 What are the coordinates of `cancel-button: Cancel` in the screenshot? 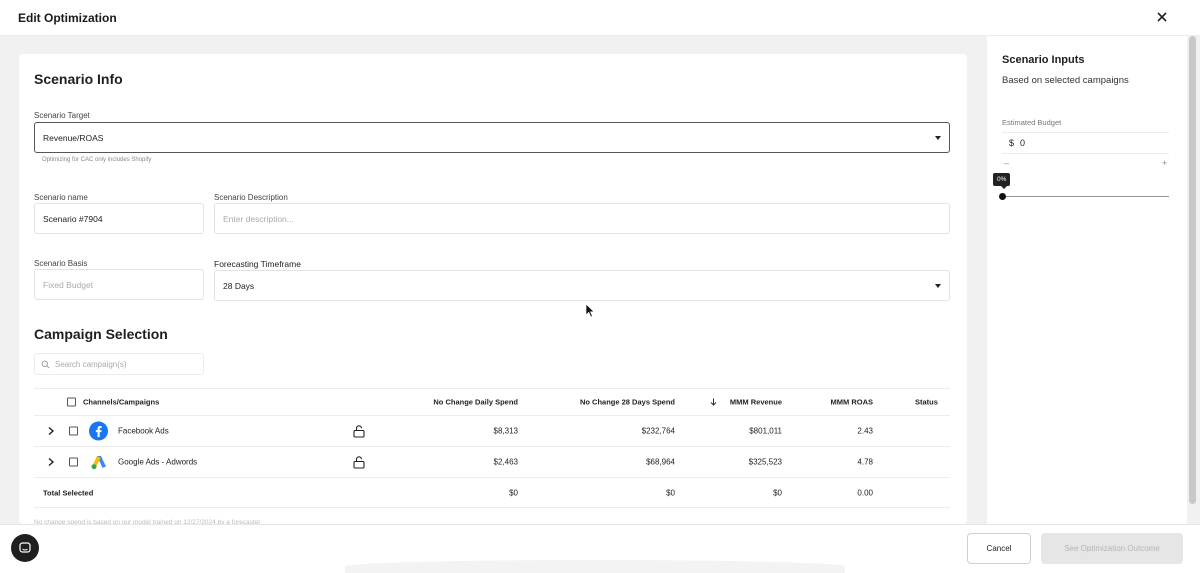 It's located at (999, 548).